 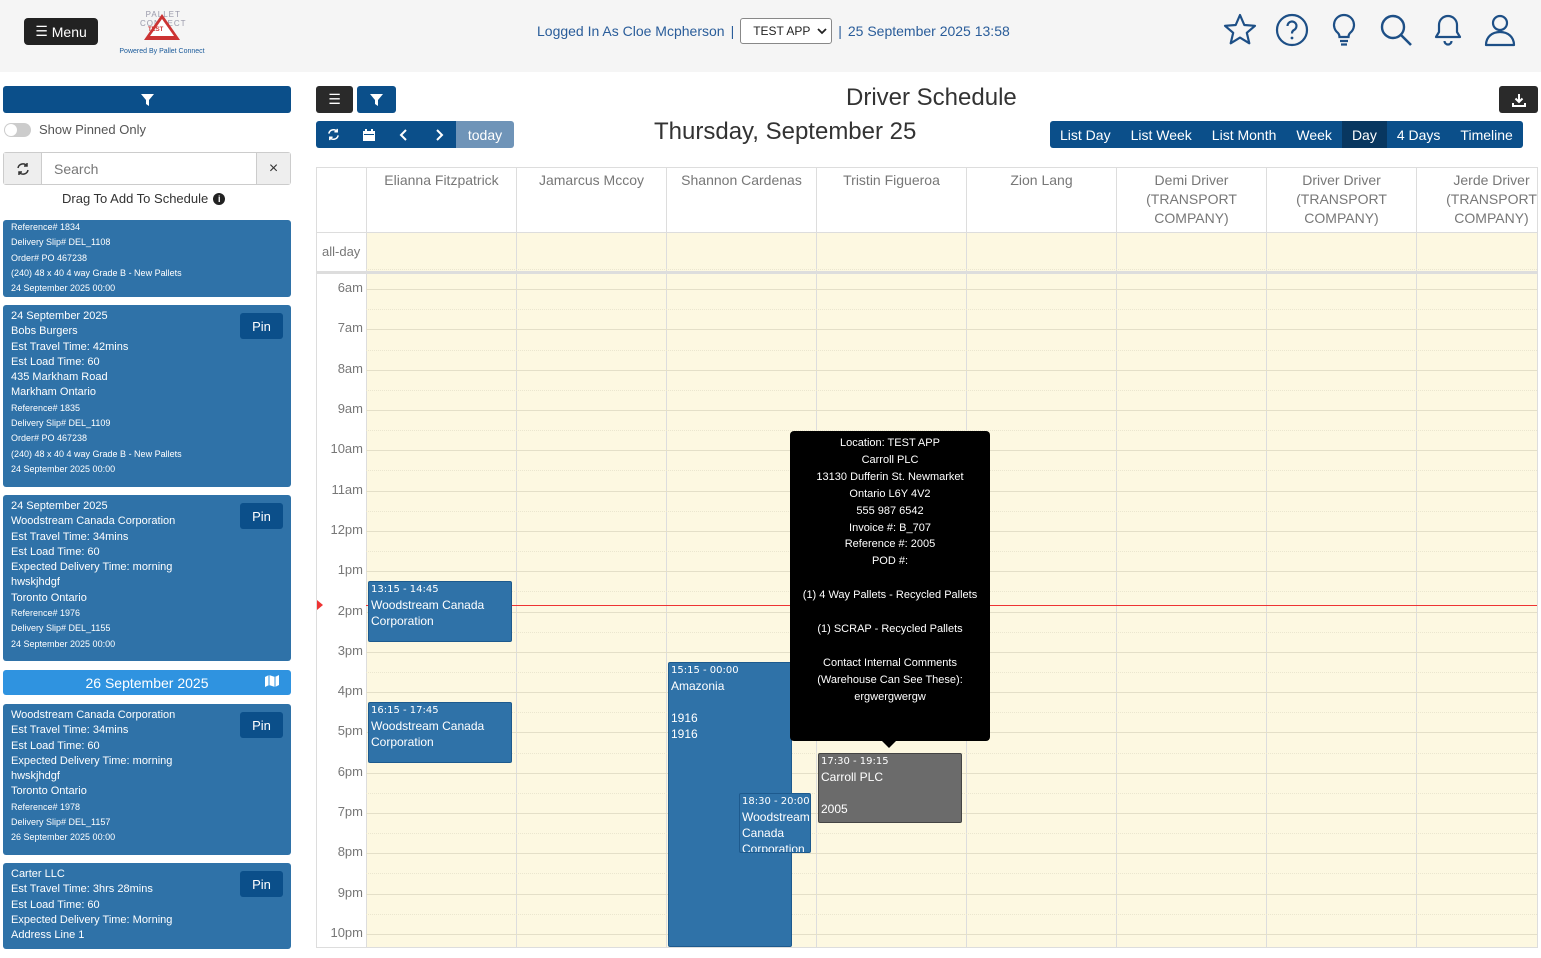 I want to click on calendar-nav: today, so click(x=415, y=134).